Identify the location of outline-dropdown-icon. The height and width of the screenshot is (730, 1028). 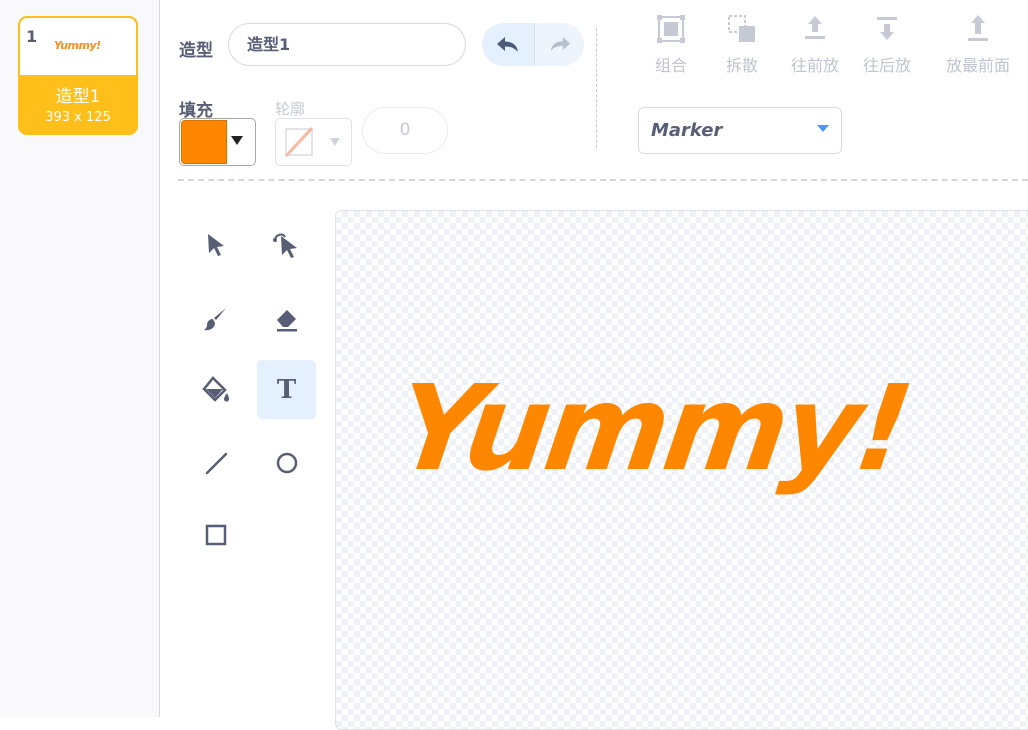
(335, 142).